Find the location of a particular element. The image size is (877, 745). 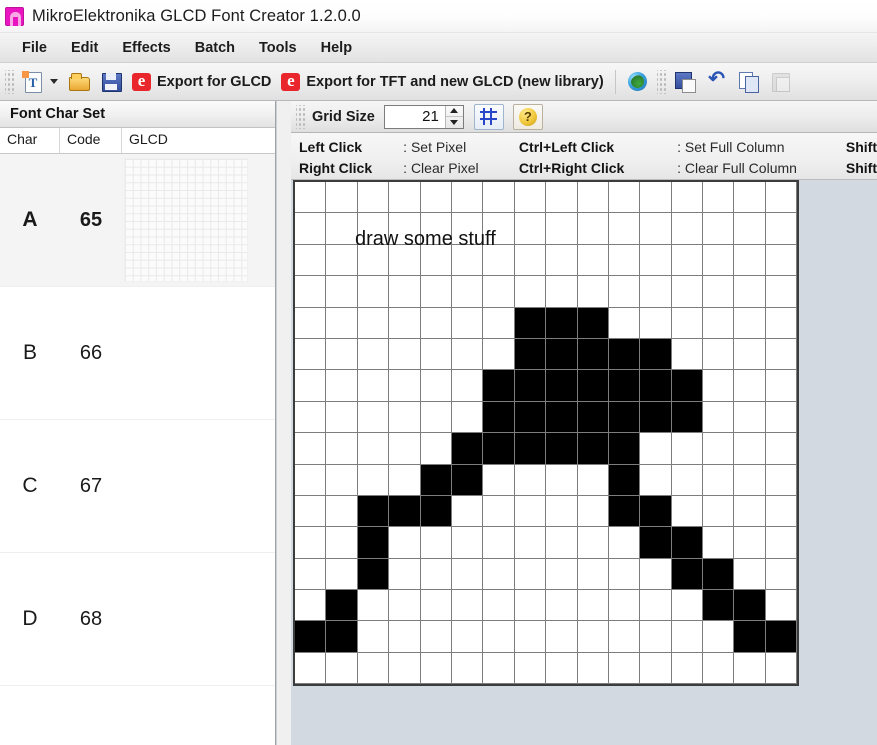

panel-splitter is located at coordinates (283, 423).